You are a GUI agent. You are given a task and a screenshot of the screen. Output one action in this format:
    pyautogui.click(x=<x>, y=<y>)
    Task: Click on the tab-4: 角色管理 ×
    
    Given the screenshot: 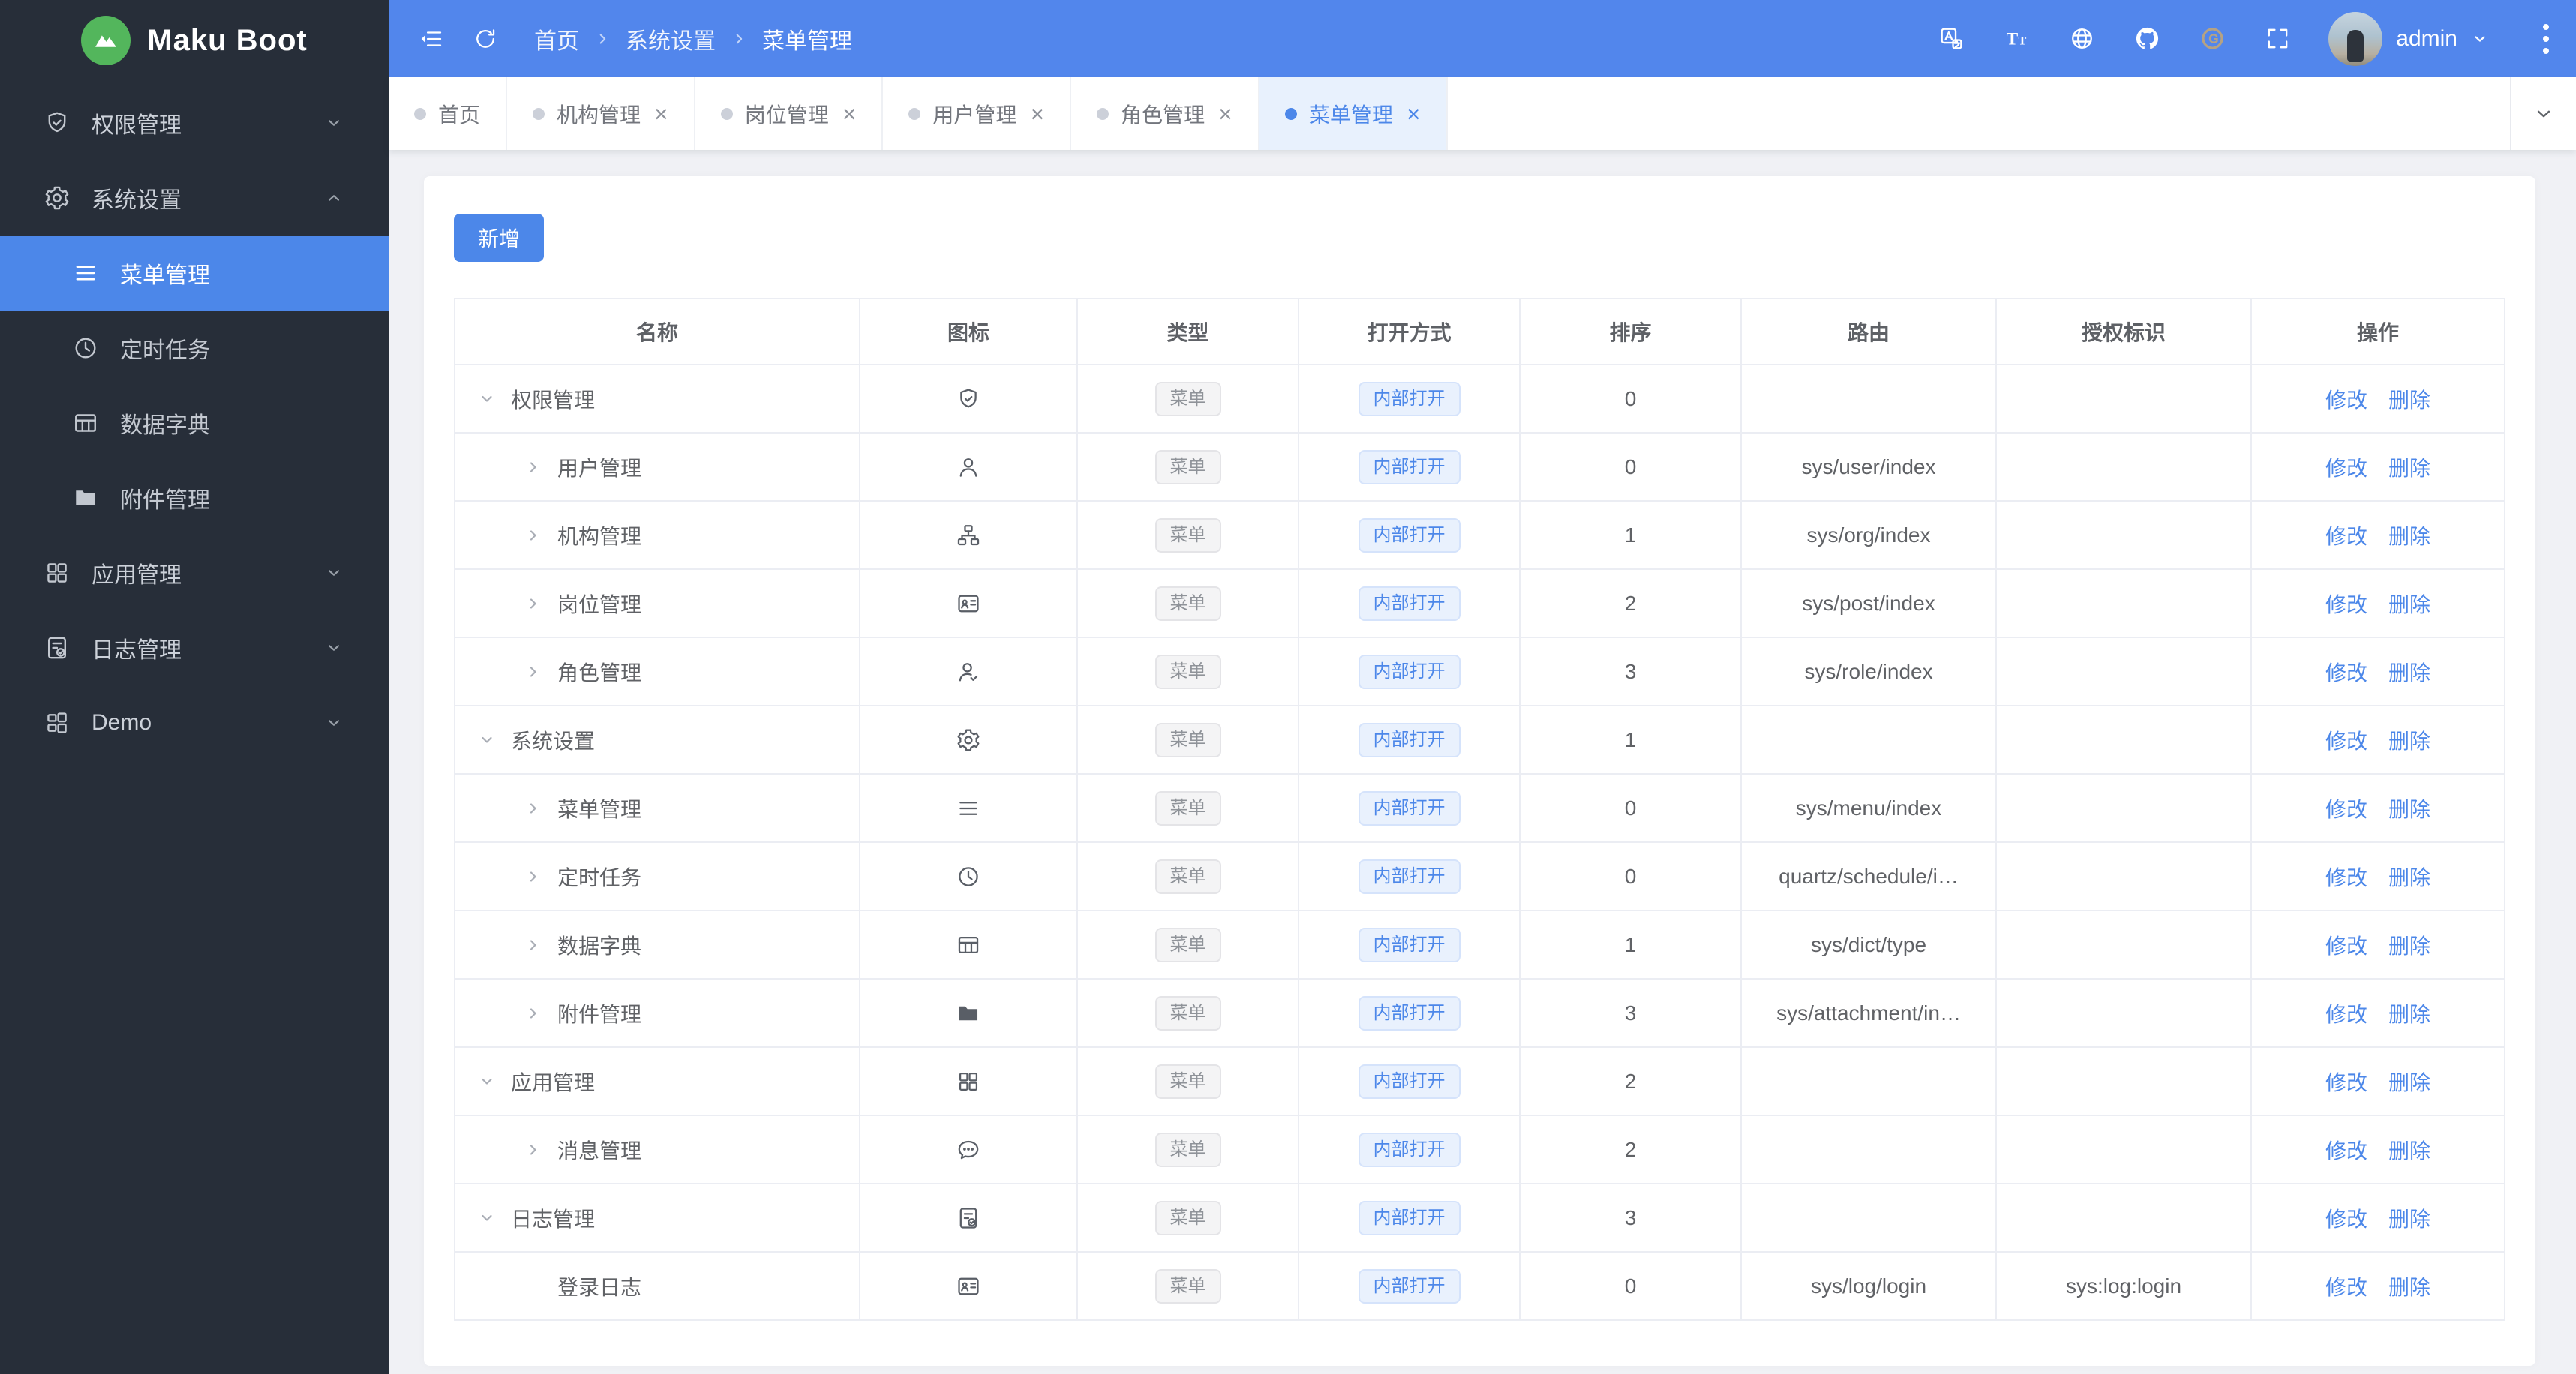 What is the action you would take?
    pyautogui.click(x=1165, y=113)
    